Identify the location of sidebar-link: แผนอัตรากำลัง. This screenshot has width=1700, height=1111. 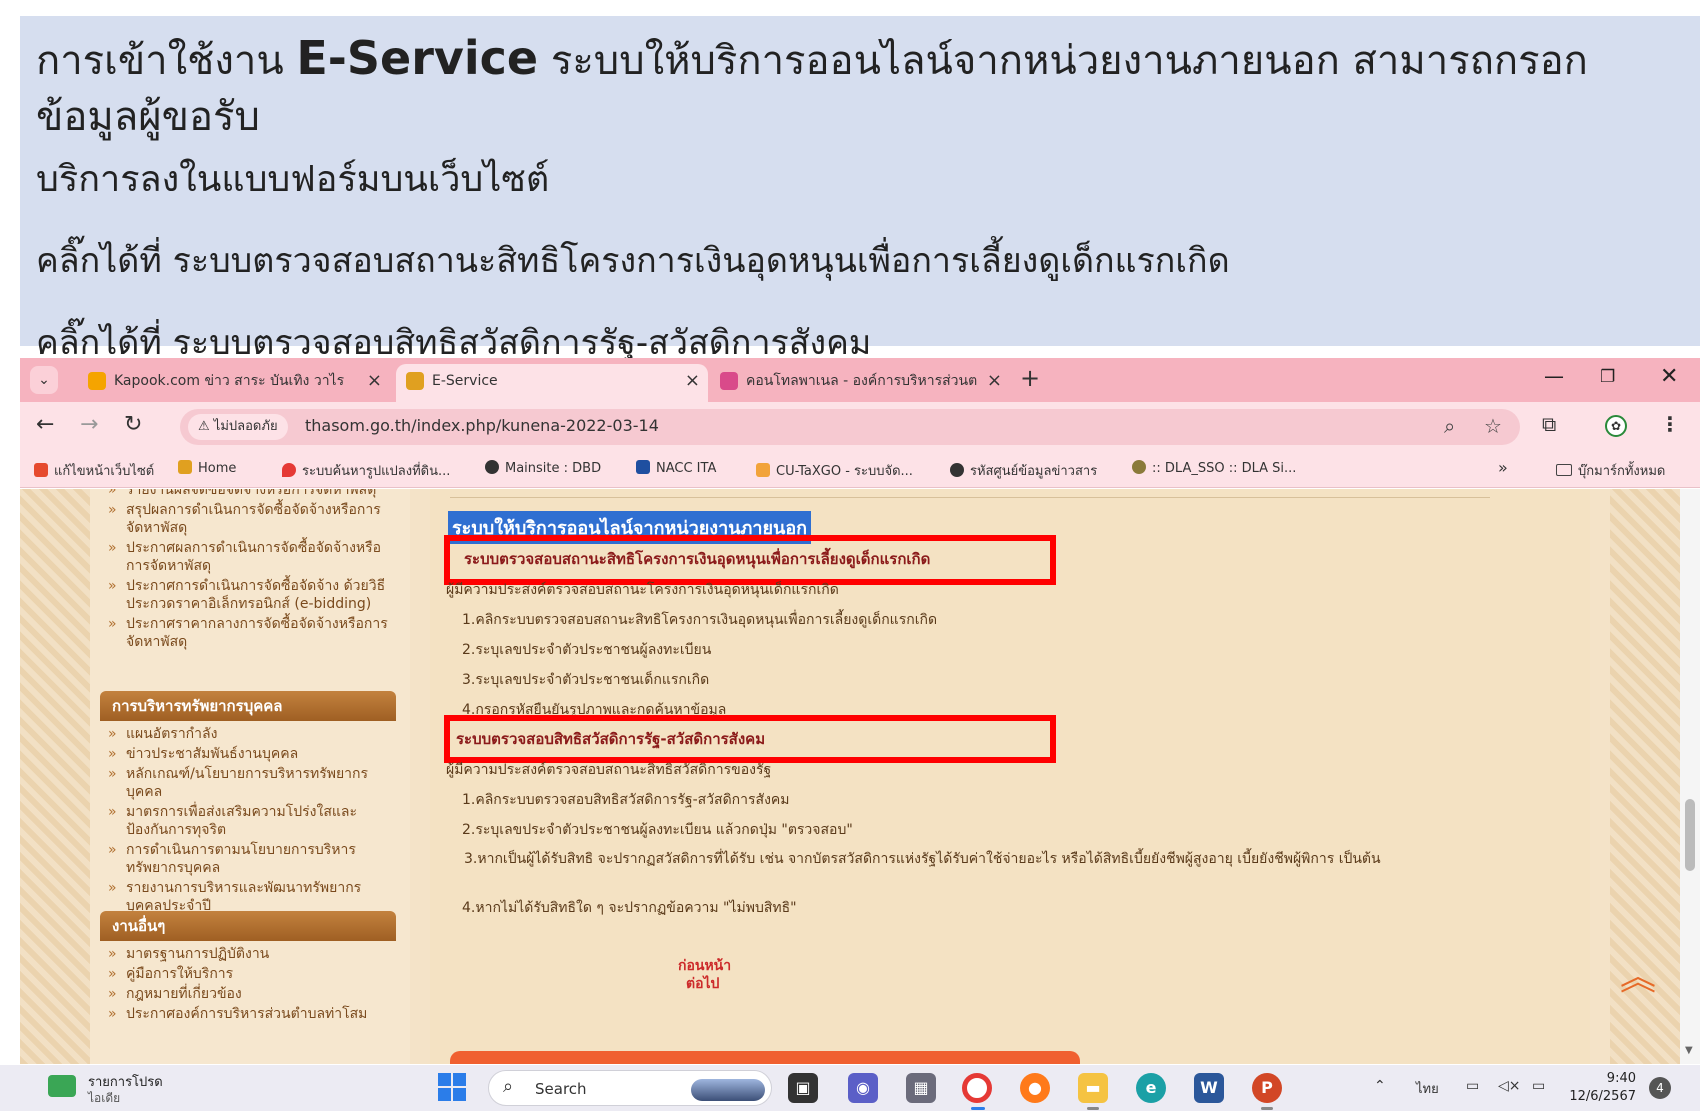
(251, 734).